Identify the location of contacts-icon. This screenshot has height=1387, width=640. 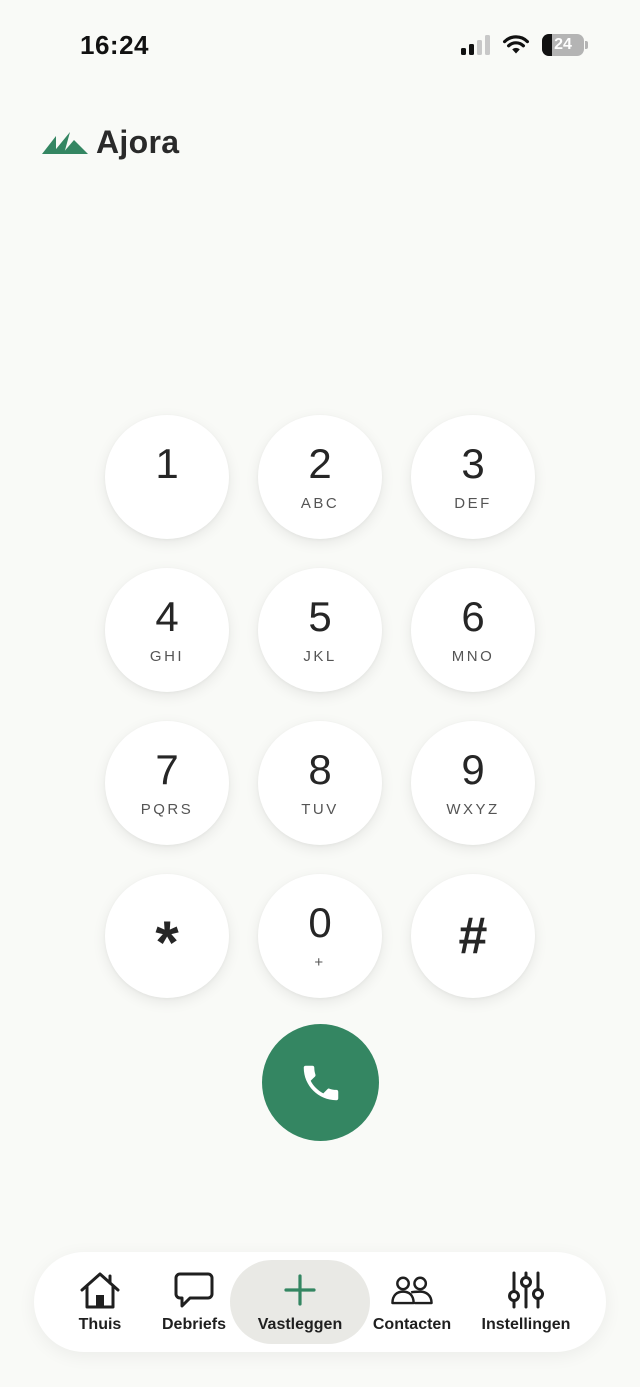
(412, 1290).